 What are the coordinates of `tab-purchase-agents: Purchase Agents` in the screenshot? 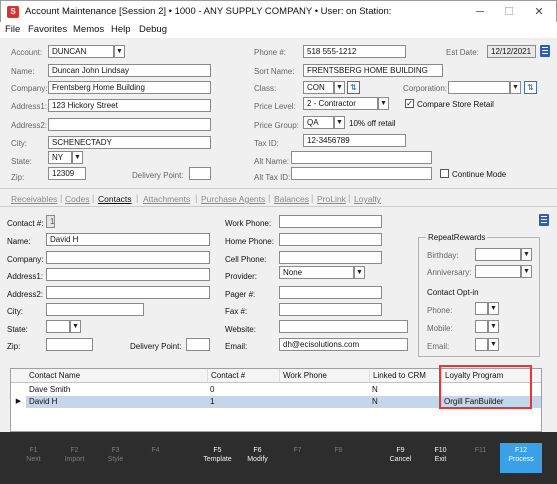 It's located at (233, 199).